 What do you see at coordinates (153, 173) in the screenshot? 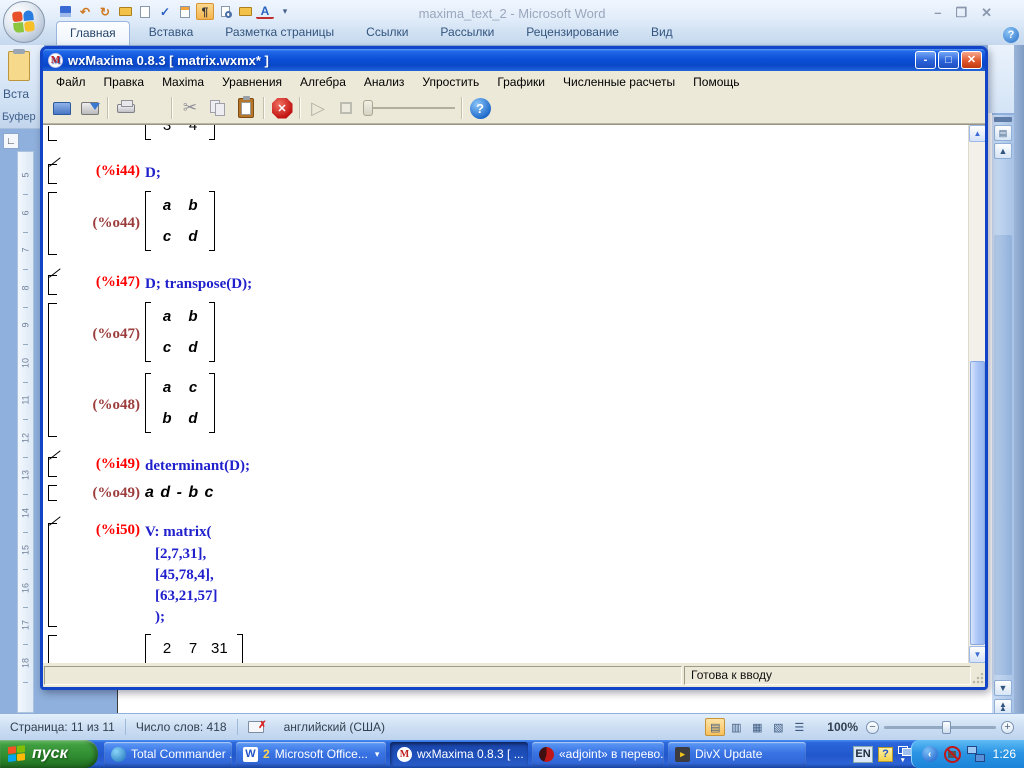
I see `input-code: D;` at bounding box center [153, 173].